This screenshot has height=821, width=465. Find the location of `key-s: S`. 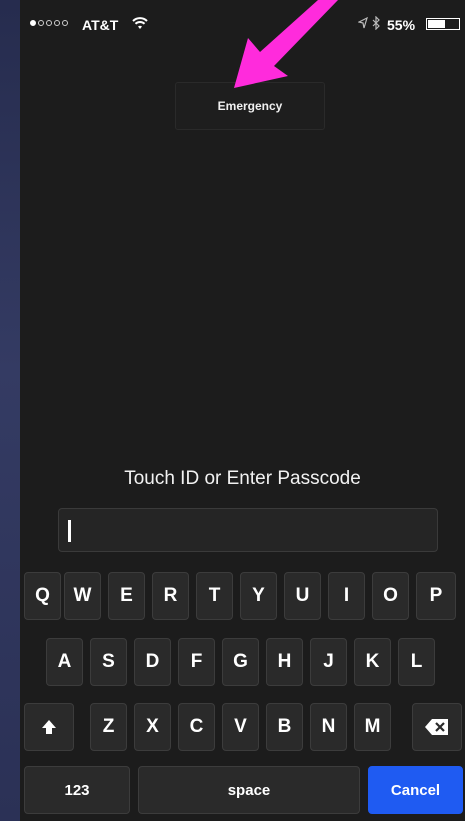

key-s: S is located at coordinates (108, 662).